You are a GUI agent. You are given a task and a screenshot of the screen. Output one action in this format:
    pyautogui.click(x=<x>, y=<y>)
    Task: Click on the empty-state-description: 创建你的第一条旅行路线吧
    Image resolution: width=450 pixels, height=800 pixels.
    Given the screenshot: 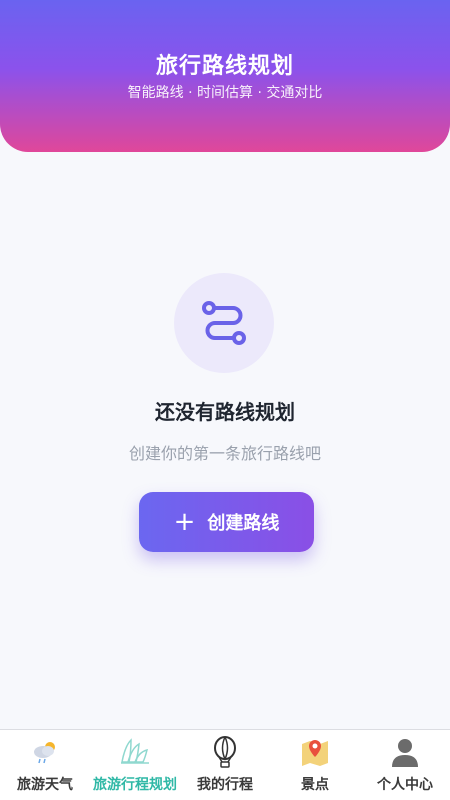 What is the action you would take?
    pyautogui.click(x=224, y=453)
    